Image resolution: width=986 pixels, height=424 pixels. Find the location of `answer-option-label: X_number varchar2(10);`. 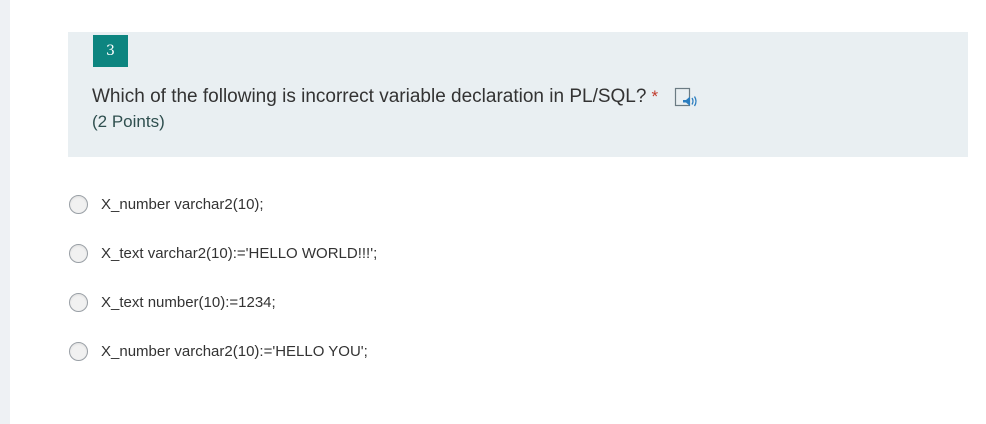

answer-option-label: X_number varchar2(10); is located at coordinates (182, 204).